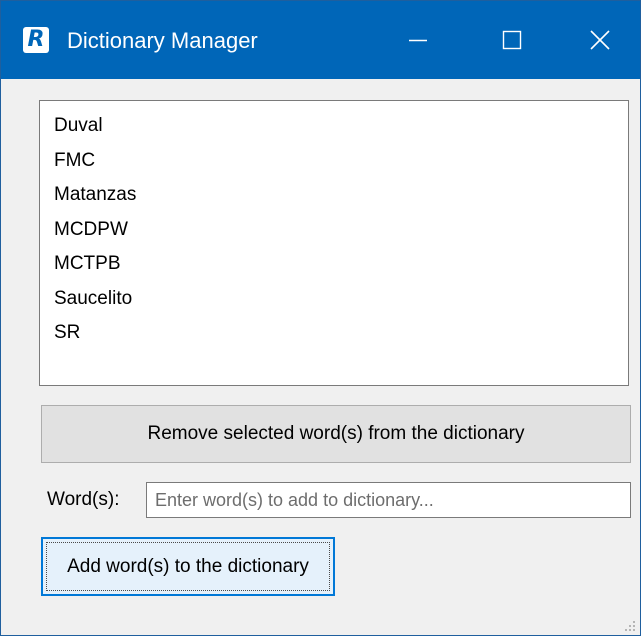 This screenshot has height=636, width=641. Describe the element at coordinates (630, 625) in the screenshot. I see `resize-grip-icon` at that location.